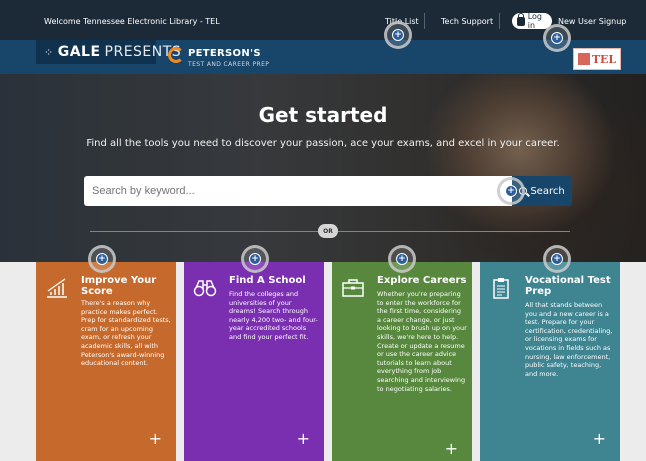 The image size is (646, 461). Describe the element at coordinates (521, 19) in the screenshot. I see `lock-icon` at that location.